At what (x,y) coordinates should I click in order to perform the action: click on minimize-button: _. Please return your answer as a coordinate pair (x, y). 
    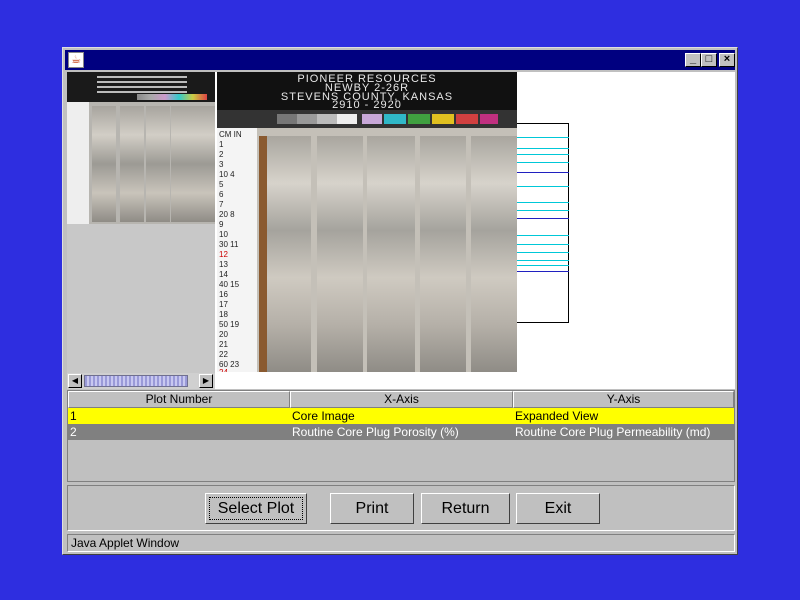
    Looking at the image, I should click on (693, 60).